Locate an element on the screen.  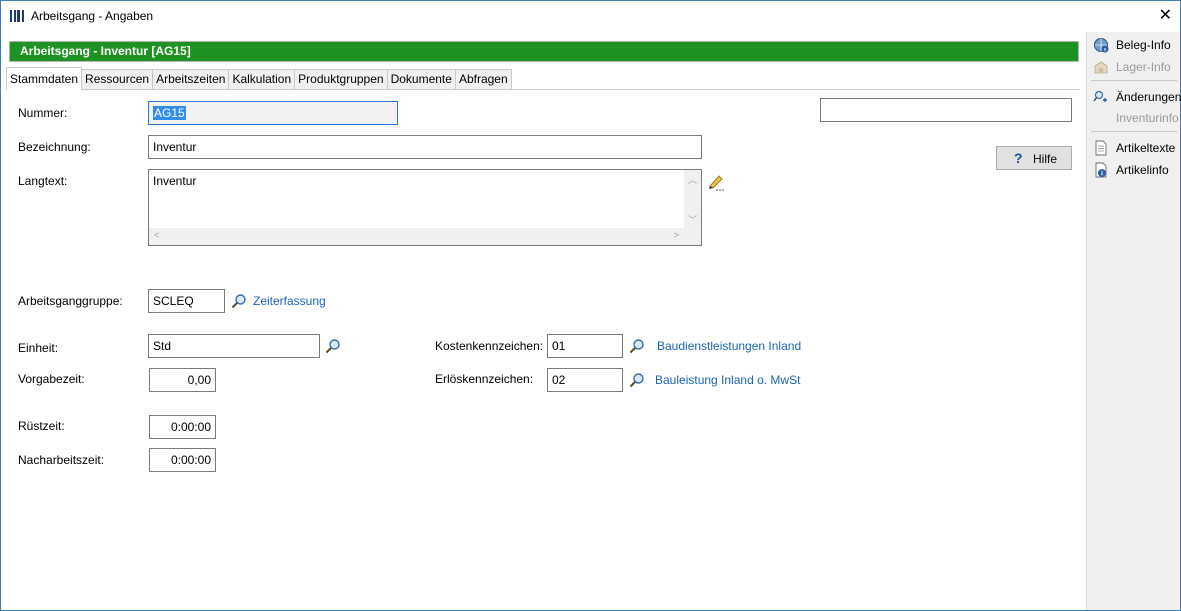
help-button: ? Hilfe is located at coordinates (1034, 158).